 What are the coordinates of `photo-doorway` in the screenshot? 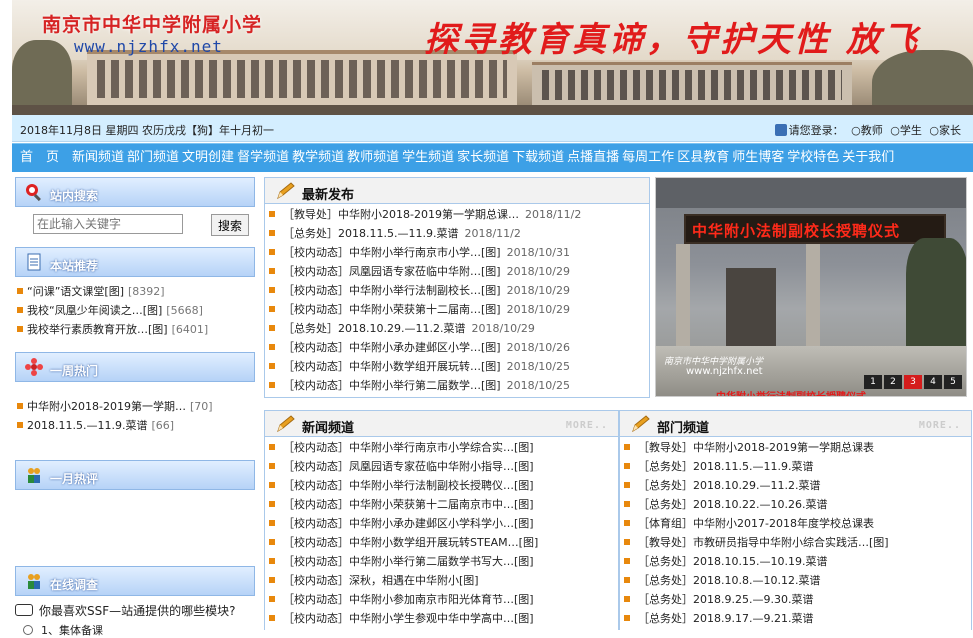 It's located at (751, 313).